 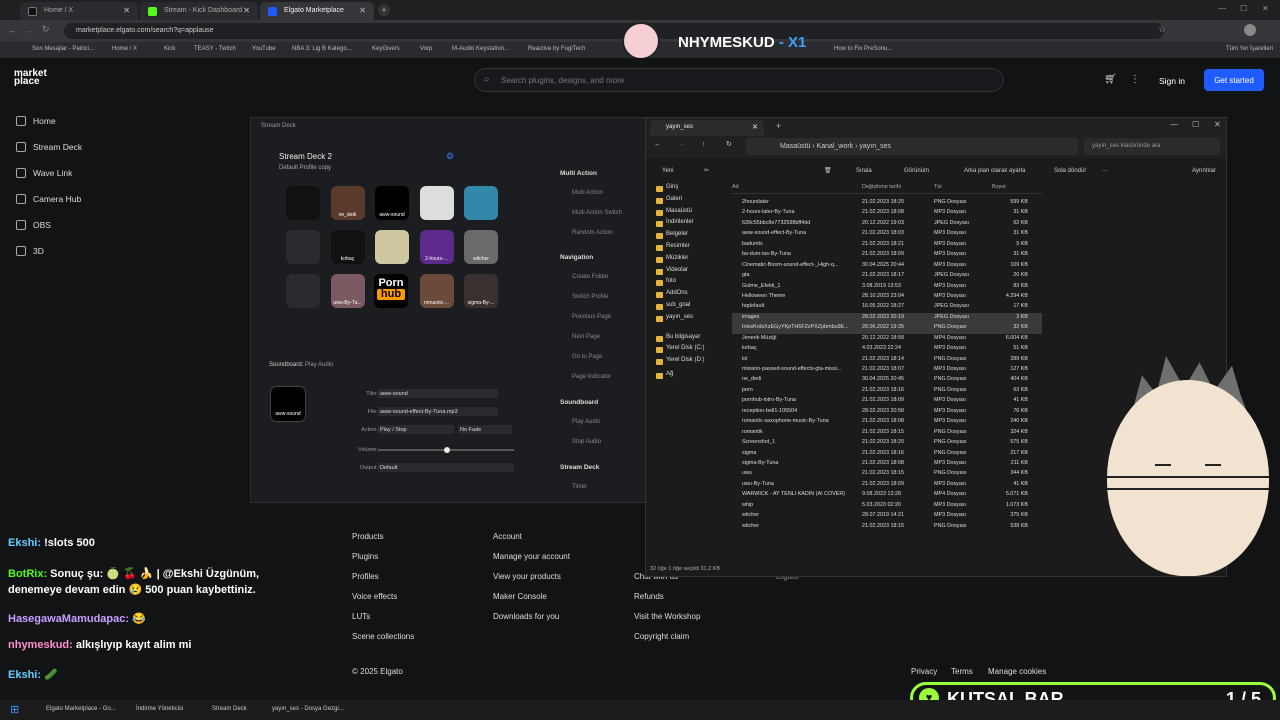 I want to click on stream-deck-key: witcher, so click(x=481, y=247).